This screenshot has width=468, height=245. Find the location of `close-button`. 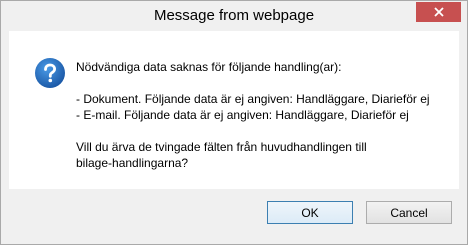

close-button is located at coordinates (438, 12).